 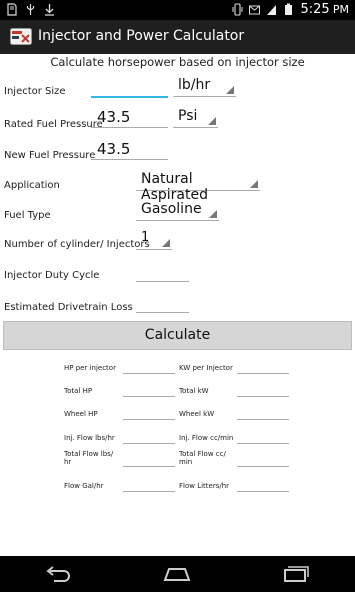 I want to click on fuel-type-spinner: Gasoline, so click(x=177, y=211).